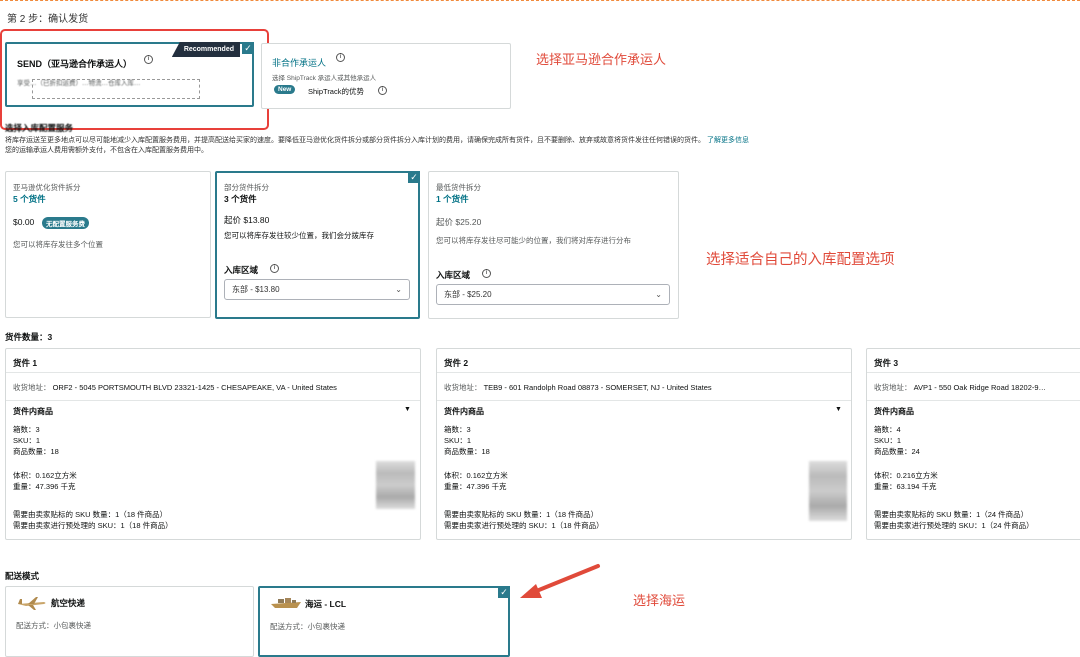  What do you see at coordinates (398, 289) in the screenshot?
I see `chevron-down-icon: ⌄` at bounding box center [398, 289].